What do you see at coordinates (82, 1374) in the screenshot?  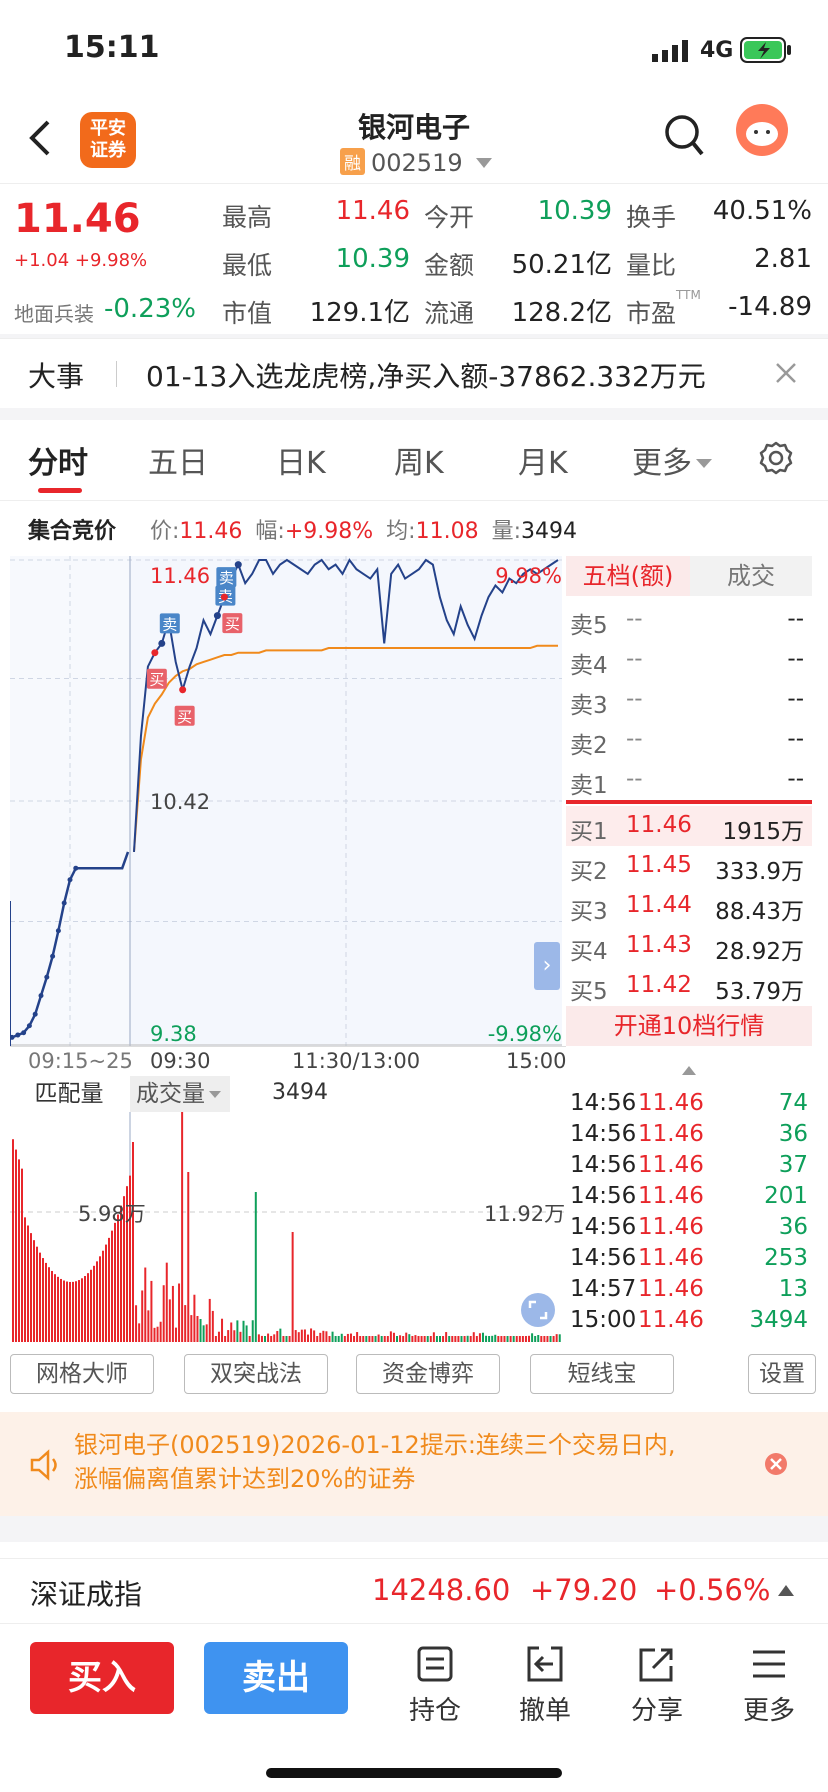 I see `grid-master-button: 网格大师` at bounding box center [82, 1374].